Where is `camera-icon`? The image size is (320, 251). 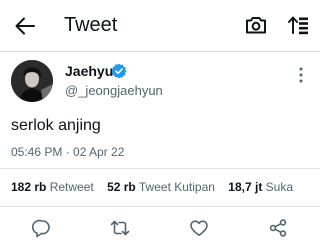 camera-icon is located at coordinates (256, 25).